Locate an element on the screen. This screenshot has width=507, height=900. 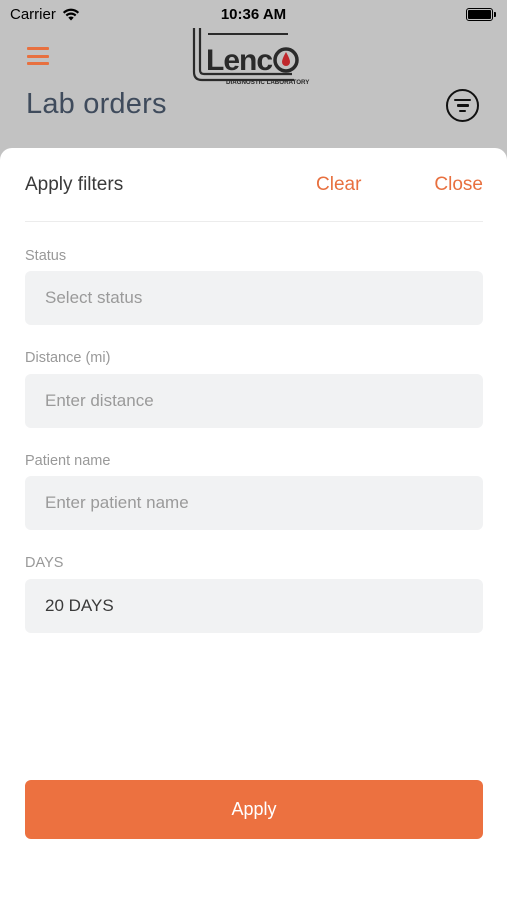
lenco-logo: Lenc DIAGNOSTIC LABORATORY is located at coordinates (251, 57).